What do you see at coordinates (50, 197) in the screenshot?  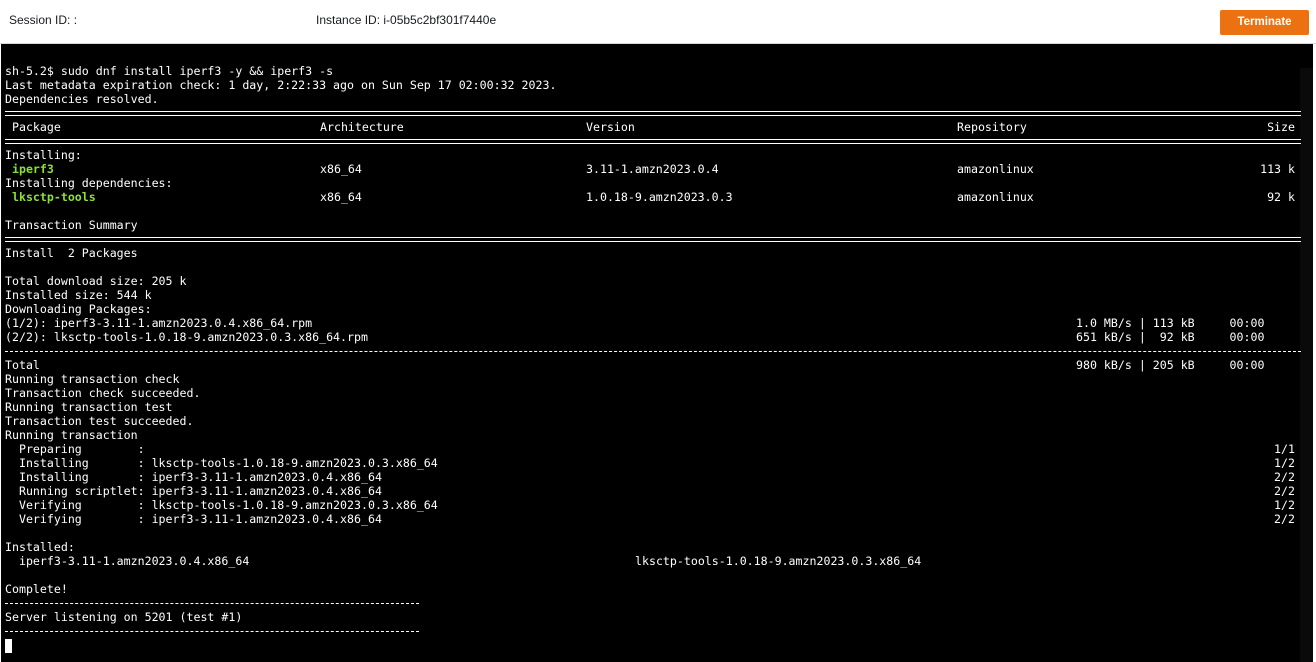 I see `package-name: lksctp-tools` at bounding box center [50, 197].